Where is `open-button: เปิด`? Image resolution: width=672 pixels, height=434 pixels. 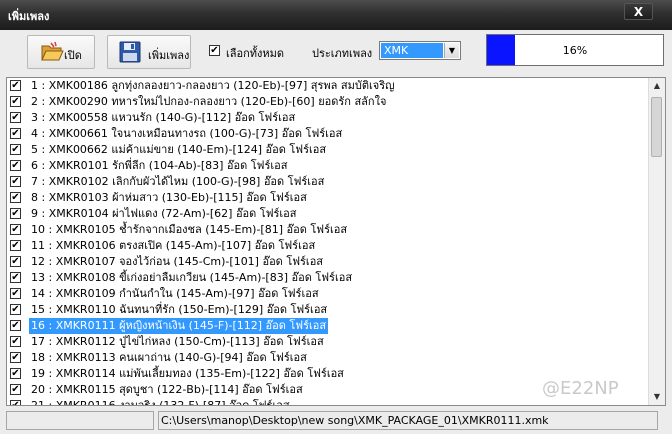
open-button: เปิด is located at coordinates (61, 52).